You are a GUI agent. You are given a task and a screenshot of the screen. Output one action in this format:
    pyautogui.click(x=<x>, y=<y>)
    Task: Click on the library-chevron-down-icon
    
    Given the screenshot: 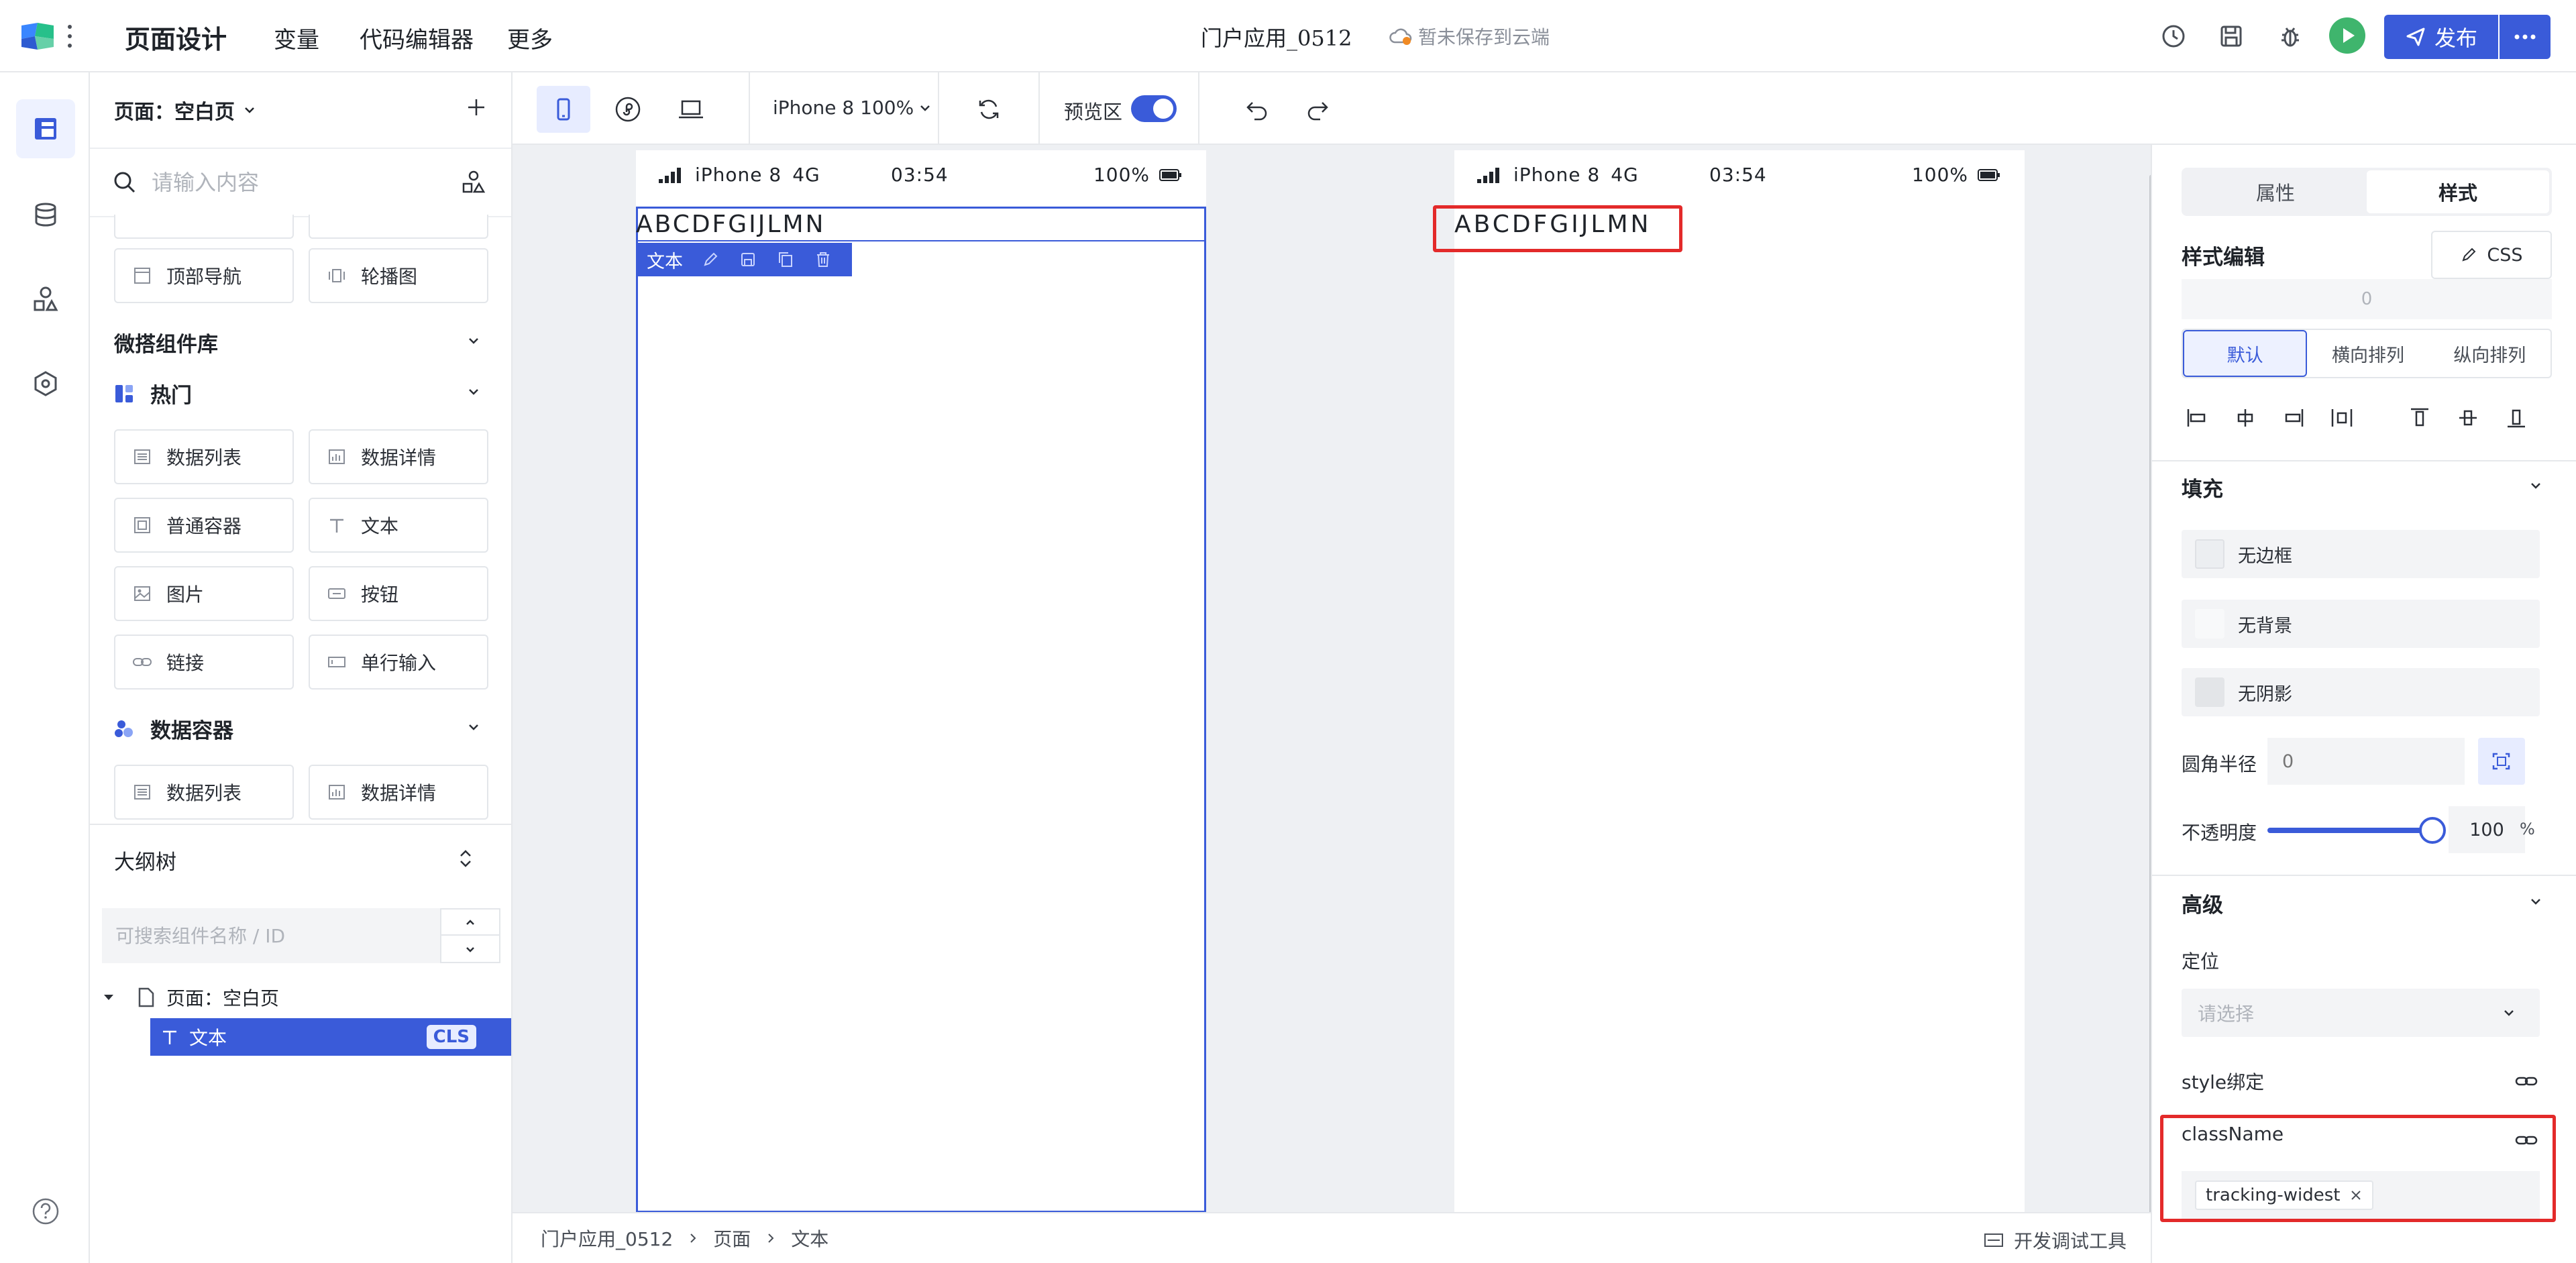 What is the action you would take?
    pyautogui.click(x=473, y=340)
    